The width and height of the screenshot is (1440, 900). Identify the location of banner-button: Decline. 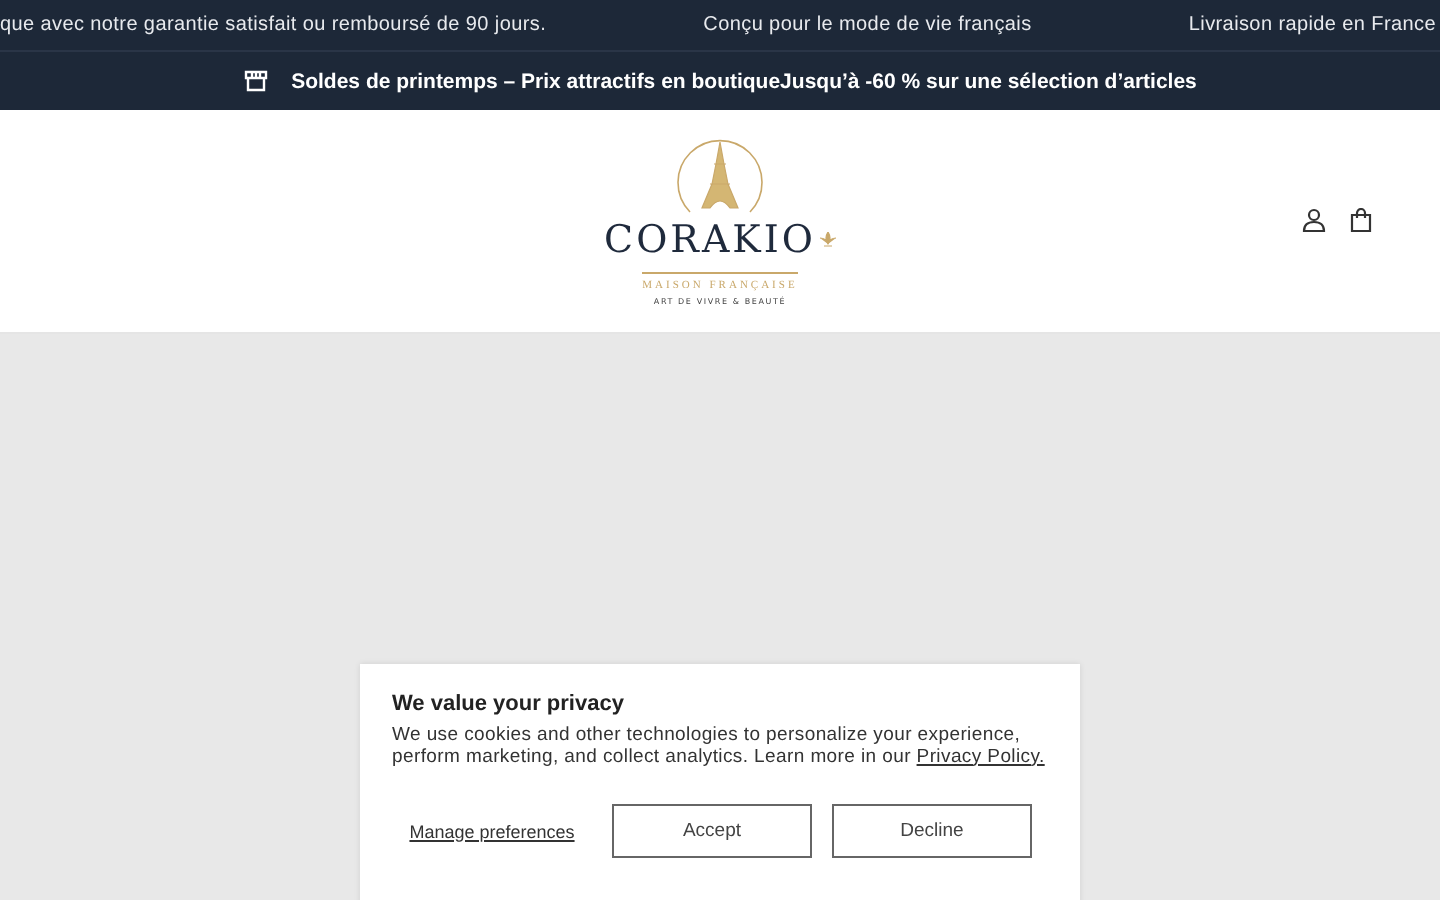
(932, 831).